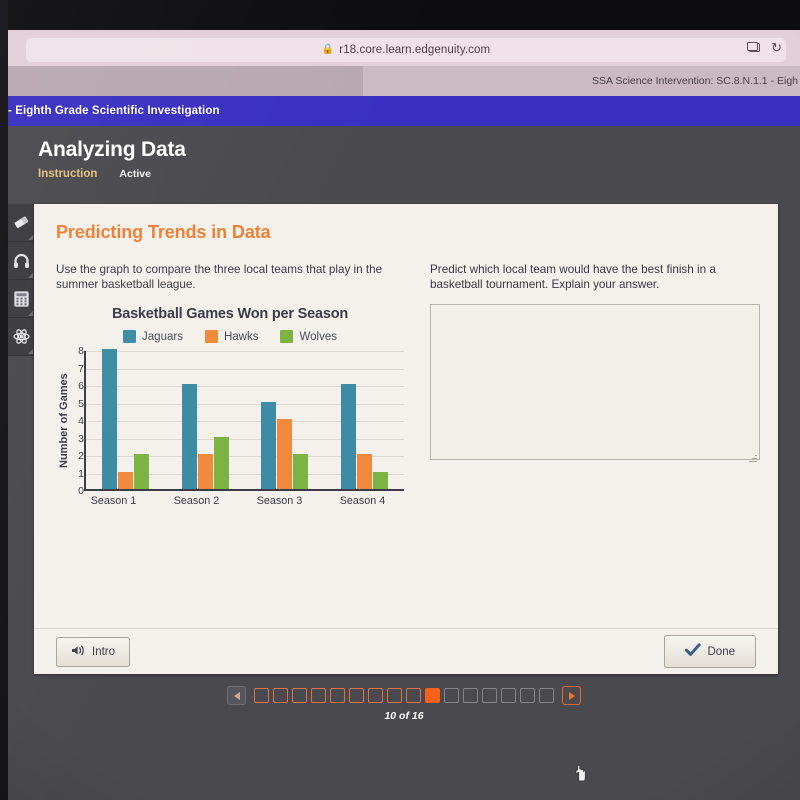 The height and width of the screenshot is (800, 800). Describe the element at coordinates (77, 421) in the screenshot. I see `y-axis-ticks: 012345678` at that location.